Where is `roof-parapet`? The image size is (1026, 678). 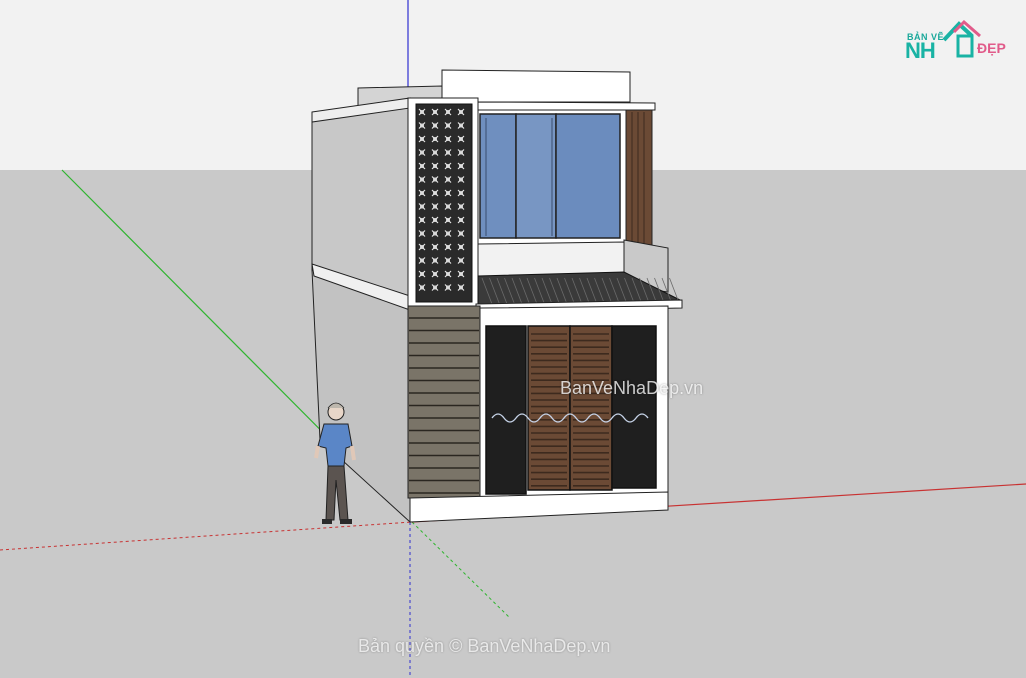
roof-parapet is located at coordinates (536, 86).